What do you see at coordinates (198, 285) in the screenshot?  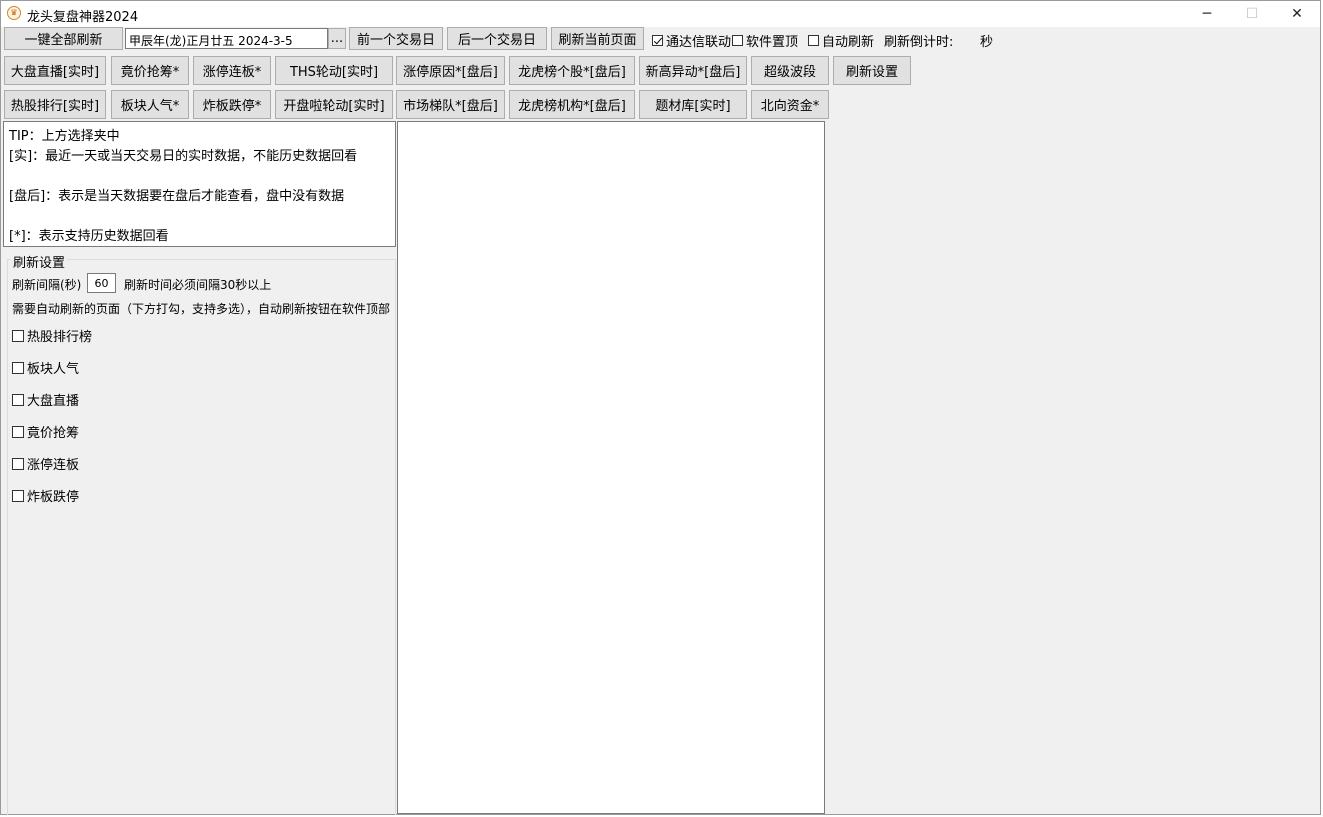 I see `interval-note: 刷新时间必须间隔30秒以上` at bounding box center [198, 285].